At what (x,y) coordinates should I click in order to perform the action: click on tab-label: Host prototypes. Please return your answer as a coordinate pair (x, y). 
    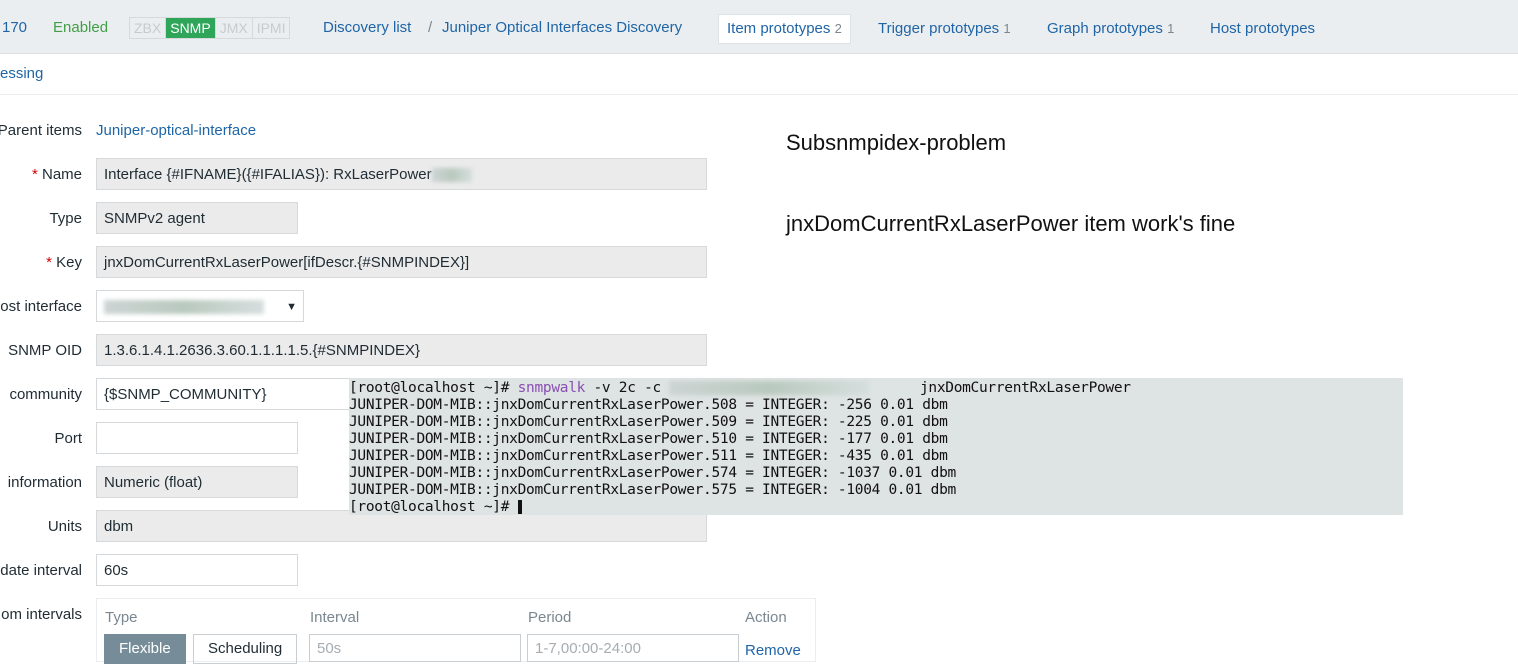
    Looking at the image, I should click on (1263, 28).